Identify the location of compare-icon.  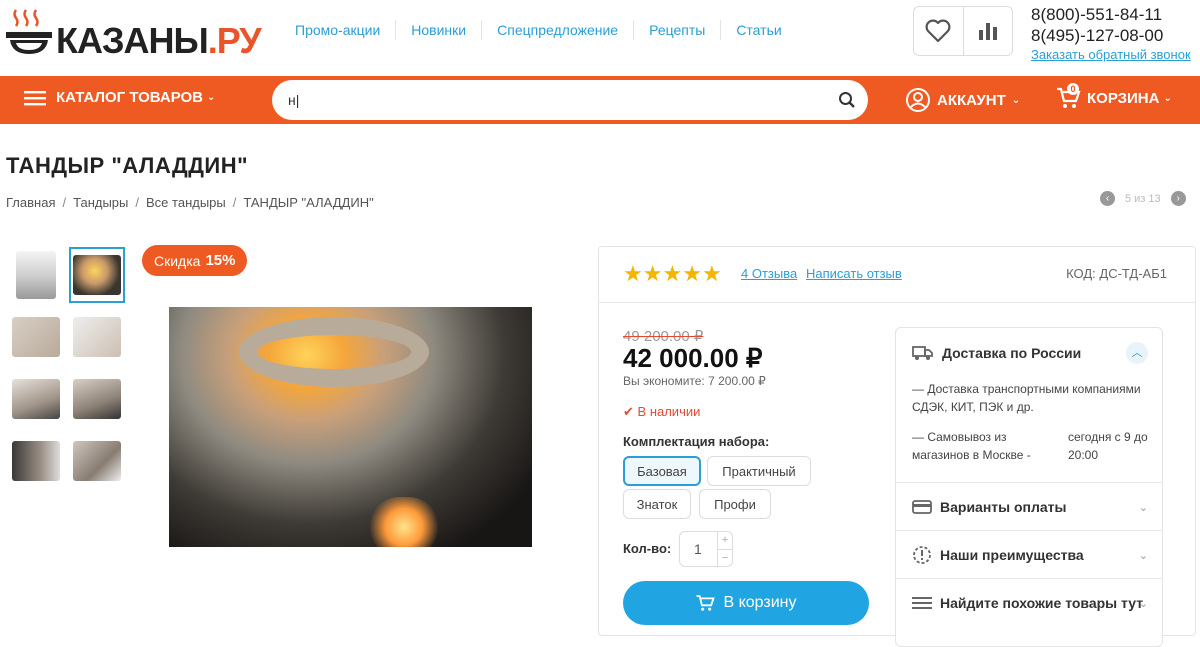
(987, 31).